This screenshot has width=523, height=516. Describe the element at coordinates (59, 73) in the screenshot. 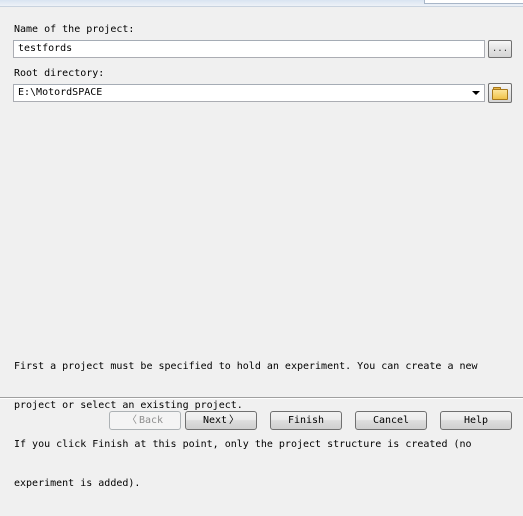

I see `root-directory-label: Root directory:` at that location.